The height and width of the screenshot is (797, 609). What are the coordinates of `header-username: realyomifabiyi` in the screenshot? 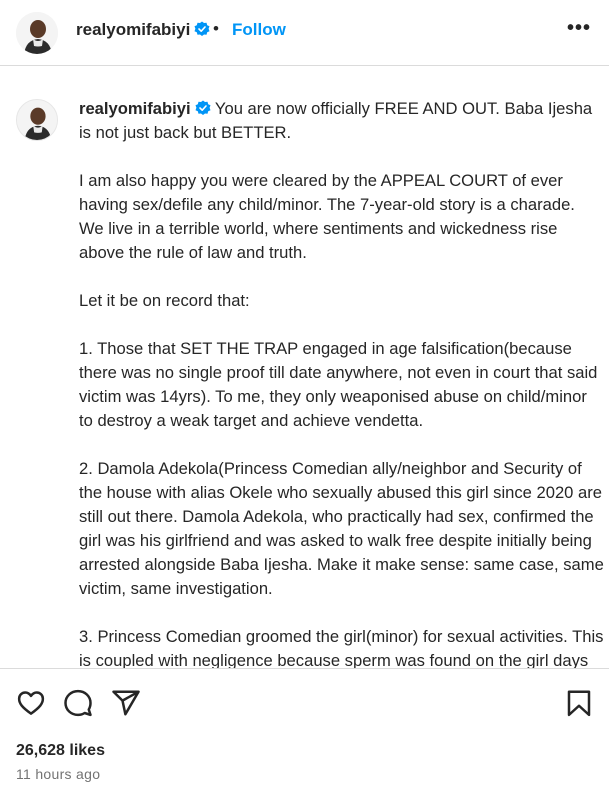 It's located at (143, 30).